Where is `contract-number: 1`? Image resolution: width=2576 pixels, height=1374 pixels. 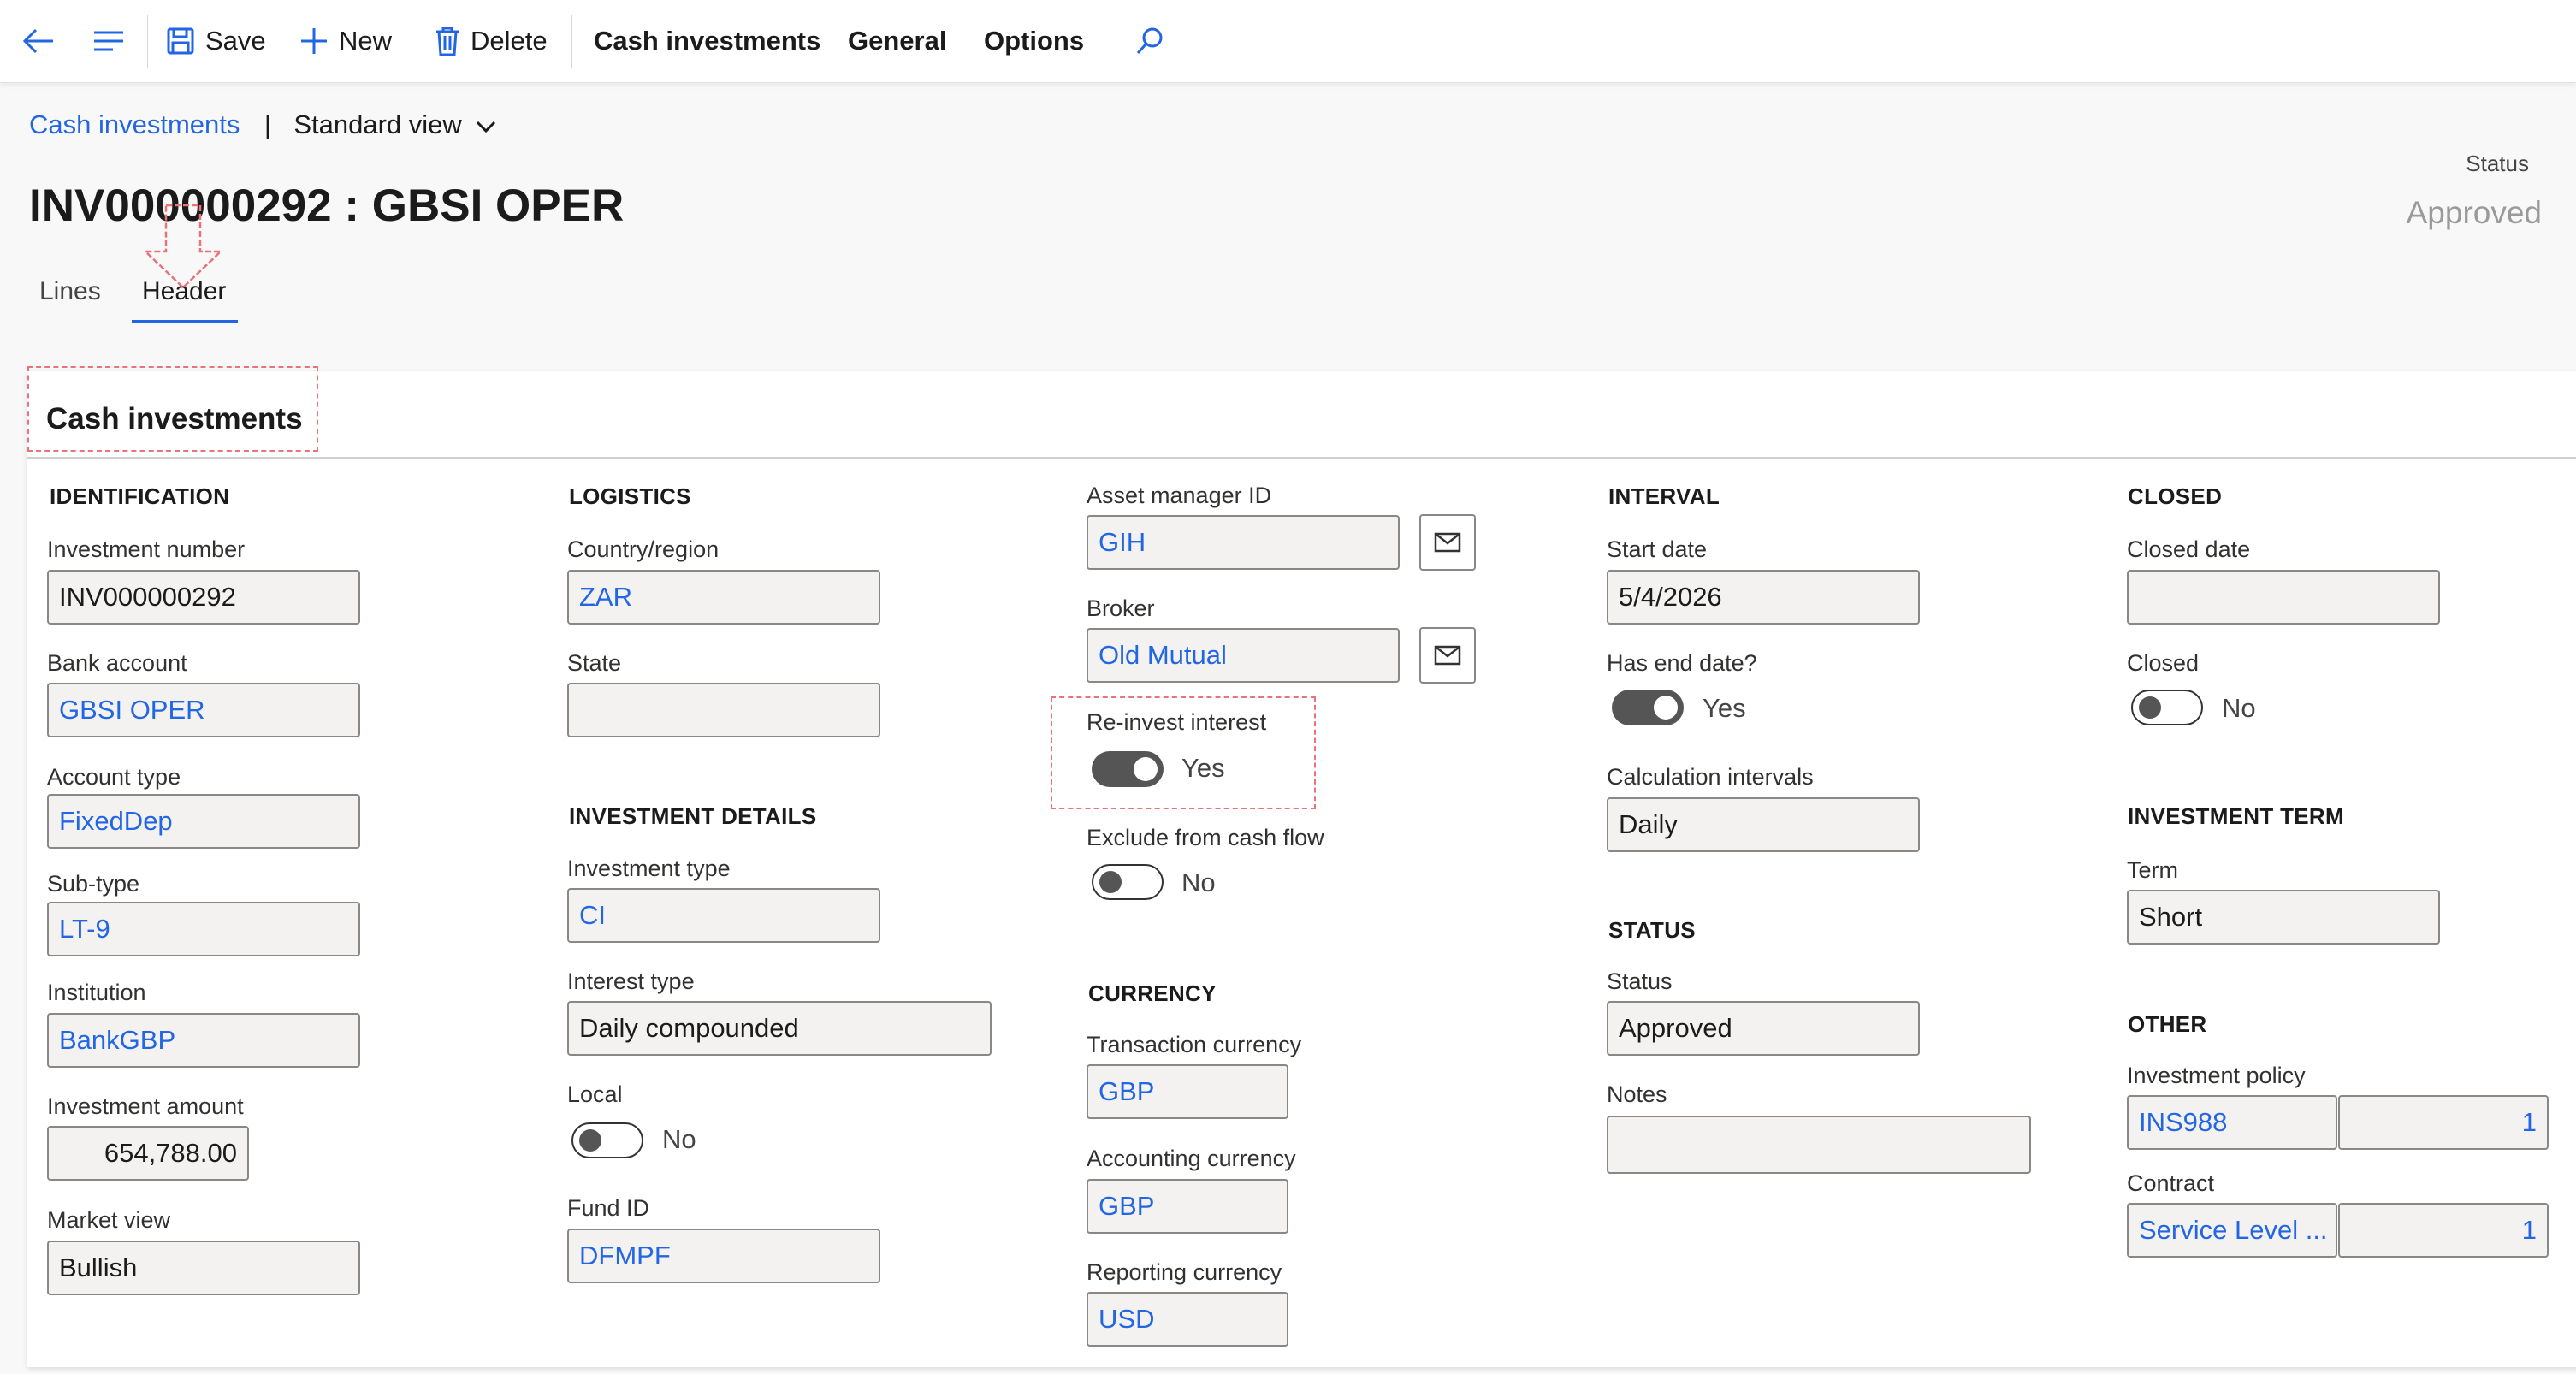 contract-number: 1 is located at coordinates (2443, 1230).